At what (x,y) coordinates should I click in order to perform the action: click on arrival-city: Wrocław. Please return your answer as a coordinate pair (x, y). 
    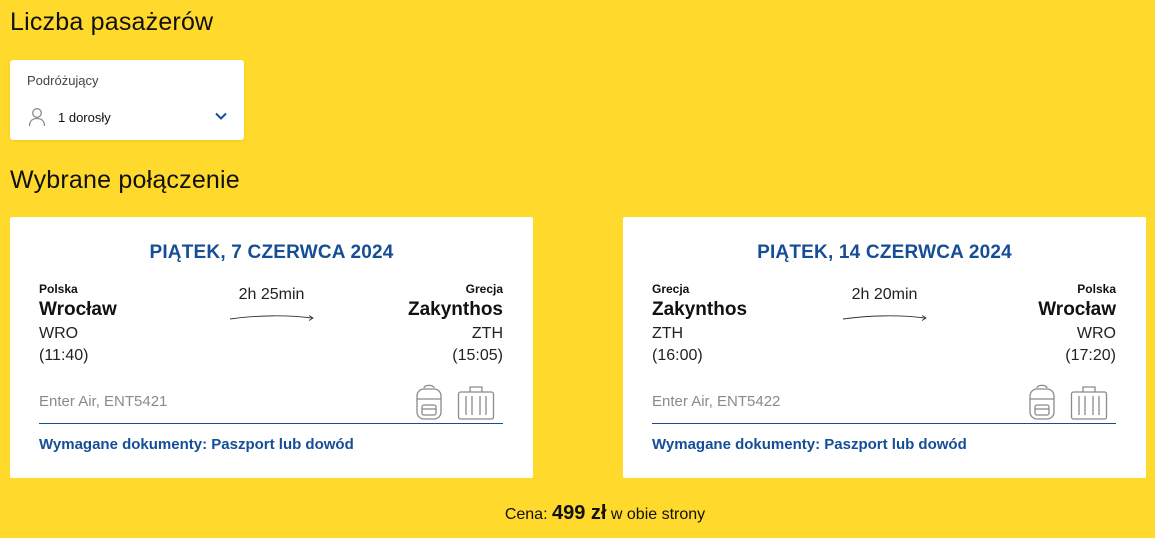
    Looking at the image, I should click on (1077, 309).